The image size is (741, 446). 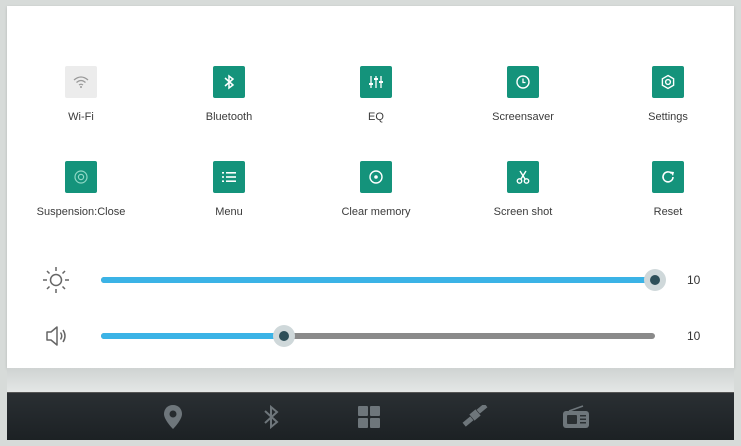 What do you see at coordinates (668, 82) in the screenshot?
I see `gear-icon` at bounding box center [668, 82].